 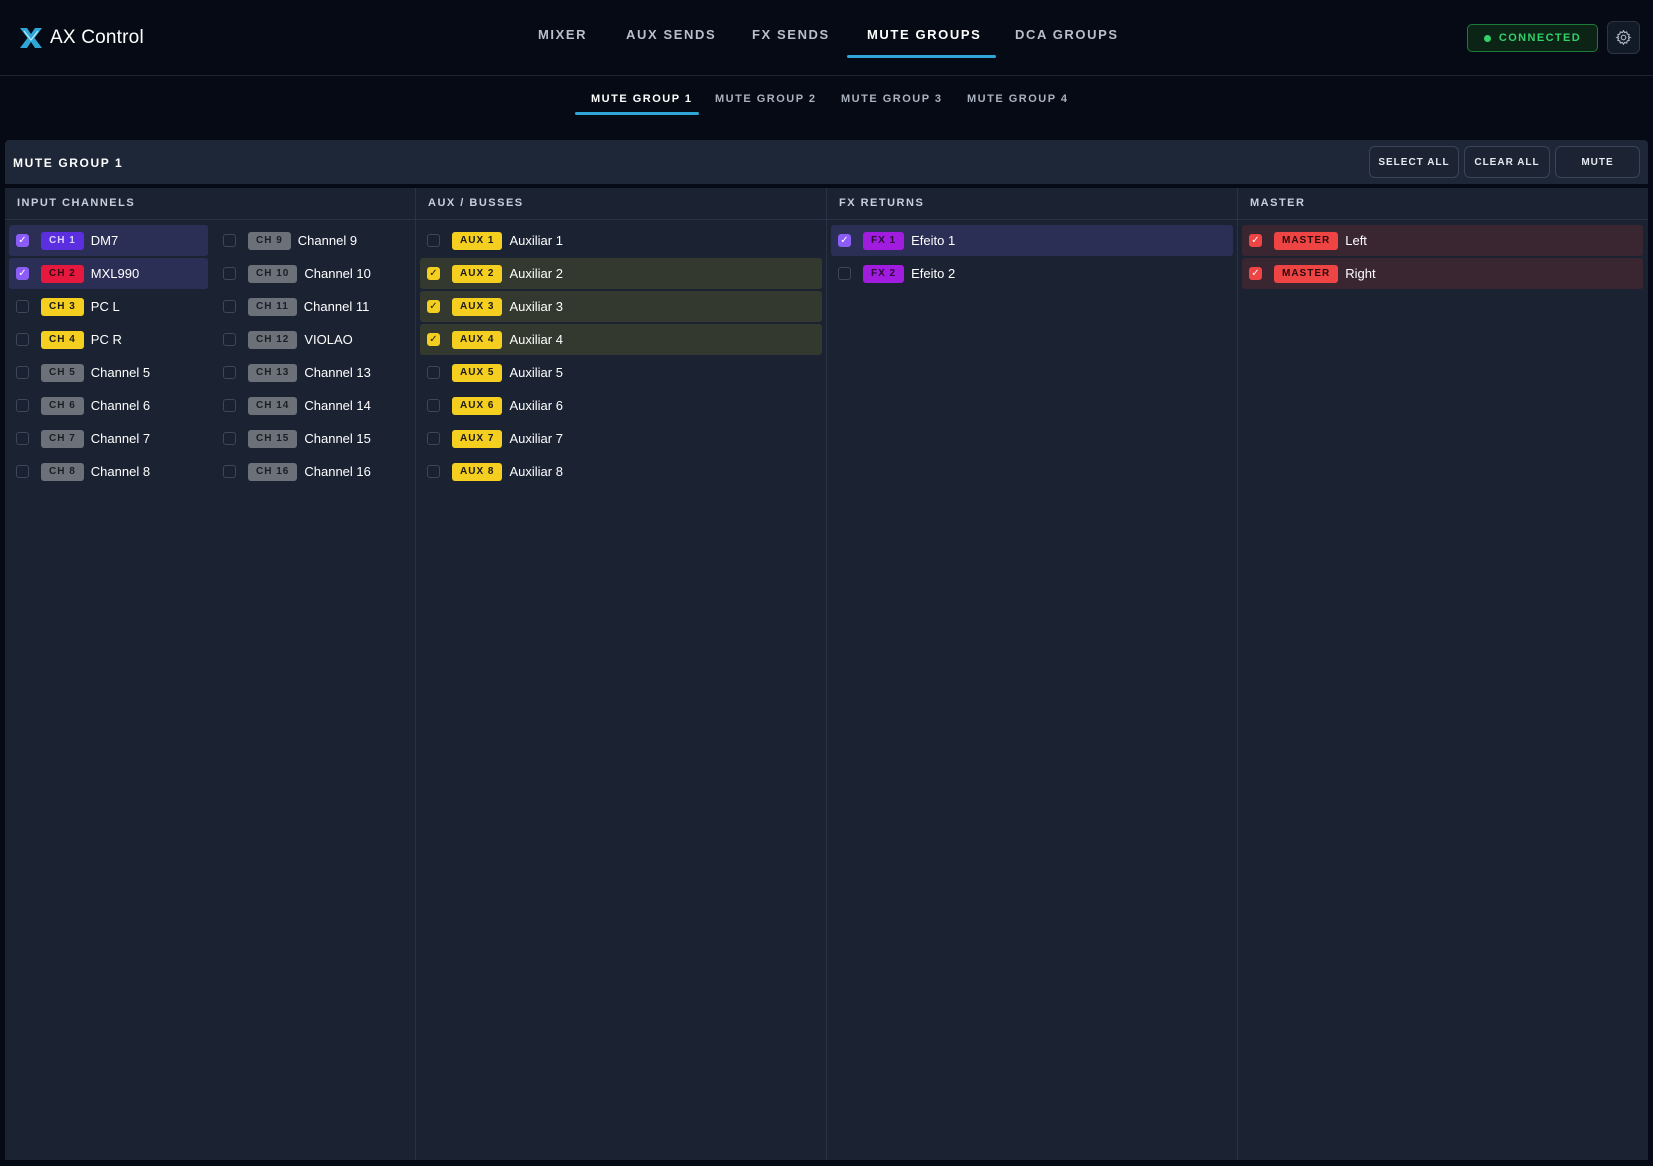 I want to click on status-dot-icon, so click(x=1487, y=38).